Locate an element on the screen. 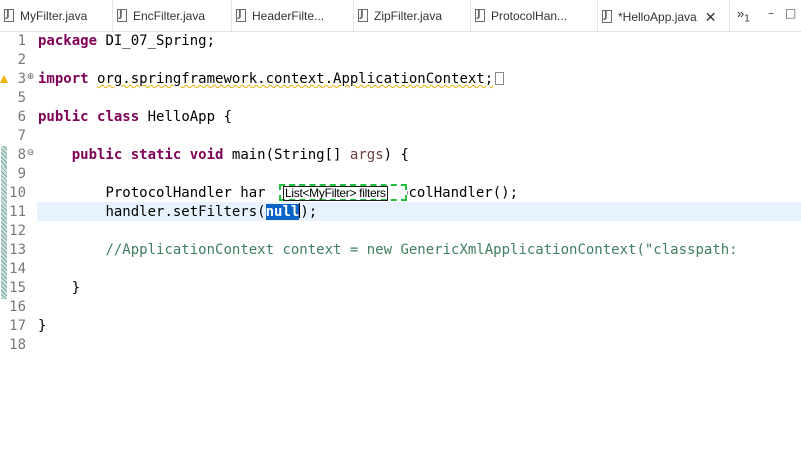 The height and width of the screenshot is (464, 801). code-text: DI_07_Spring; is located at coordinates (156, 41).